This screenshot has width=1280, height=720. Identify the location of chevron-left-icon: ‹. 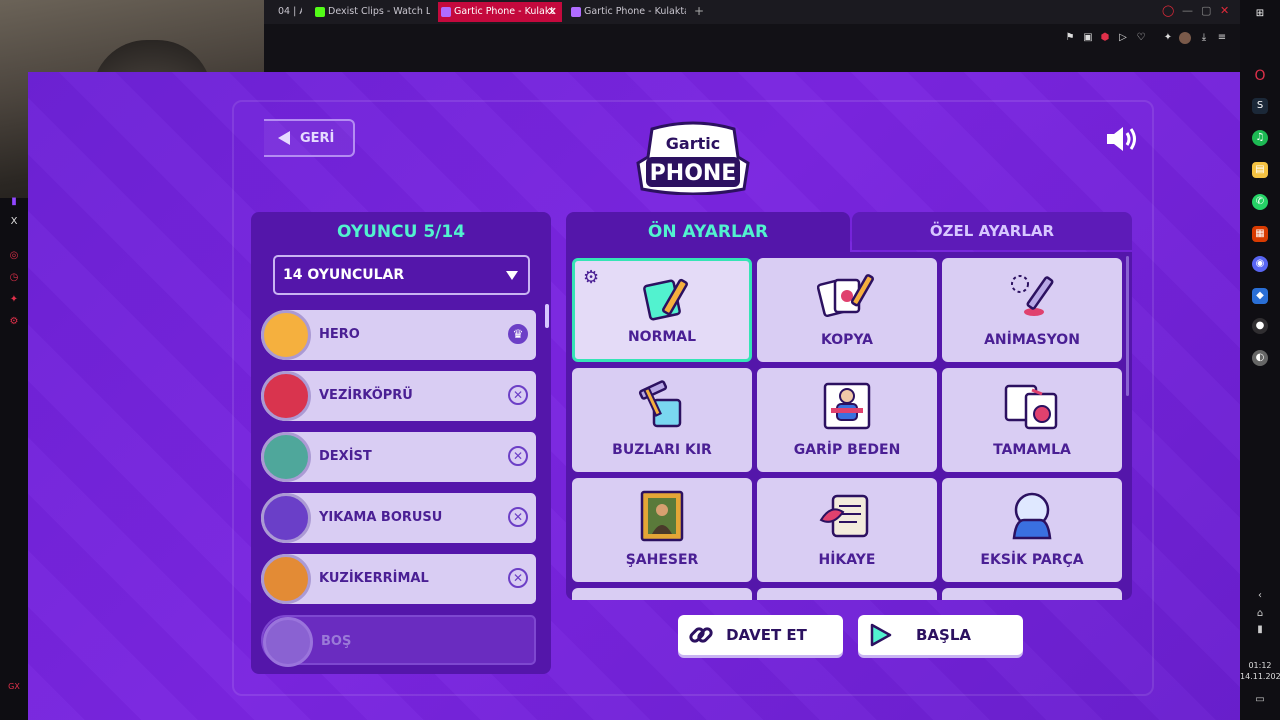
(1260, 596).